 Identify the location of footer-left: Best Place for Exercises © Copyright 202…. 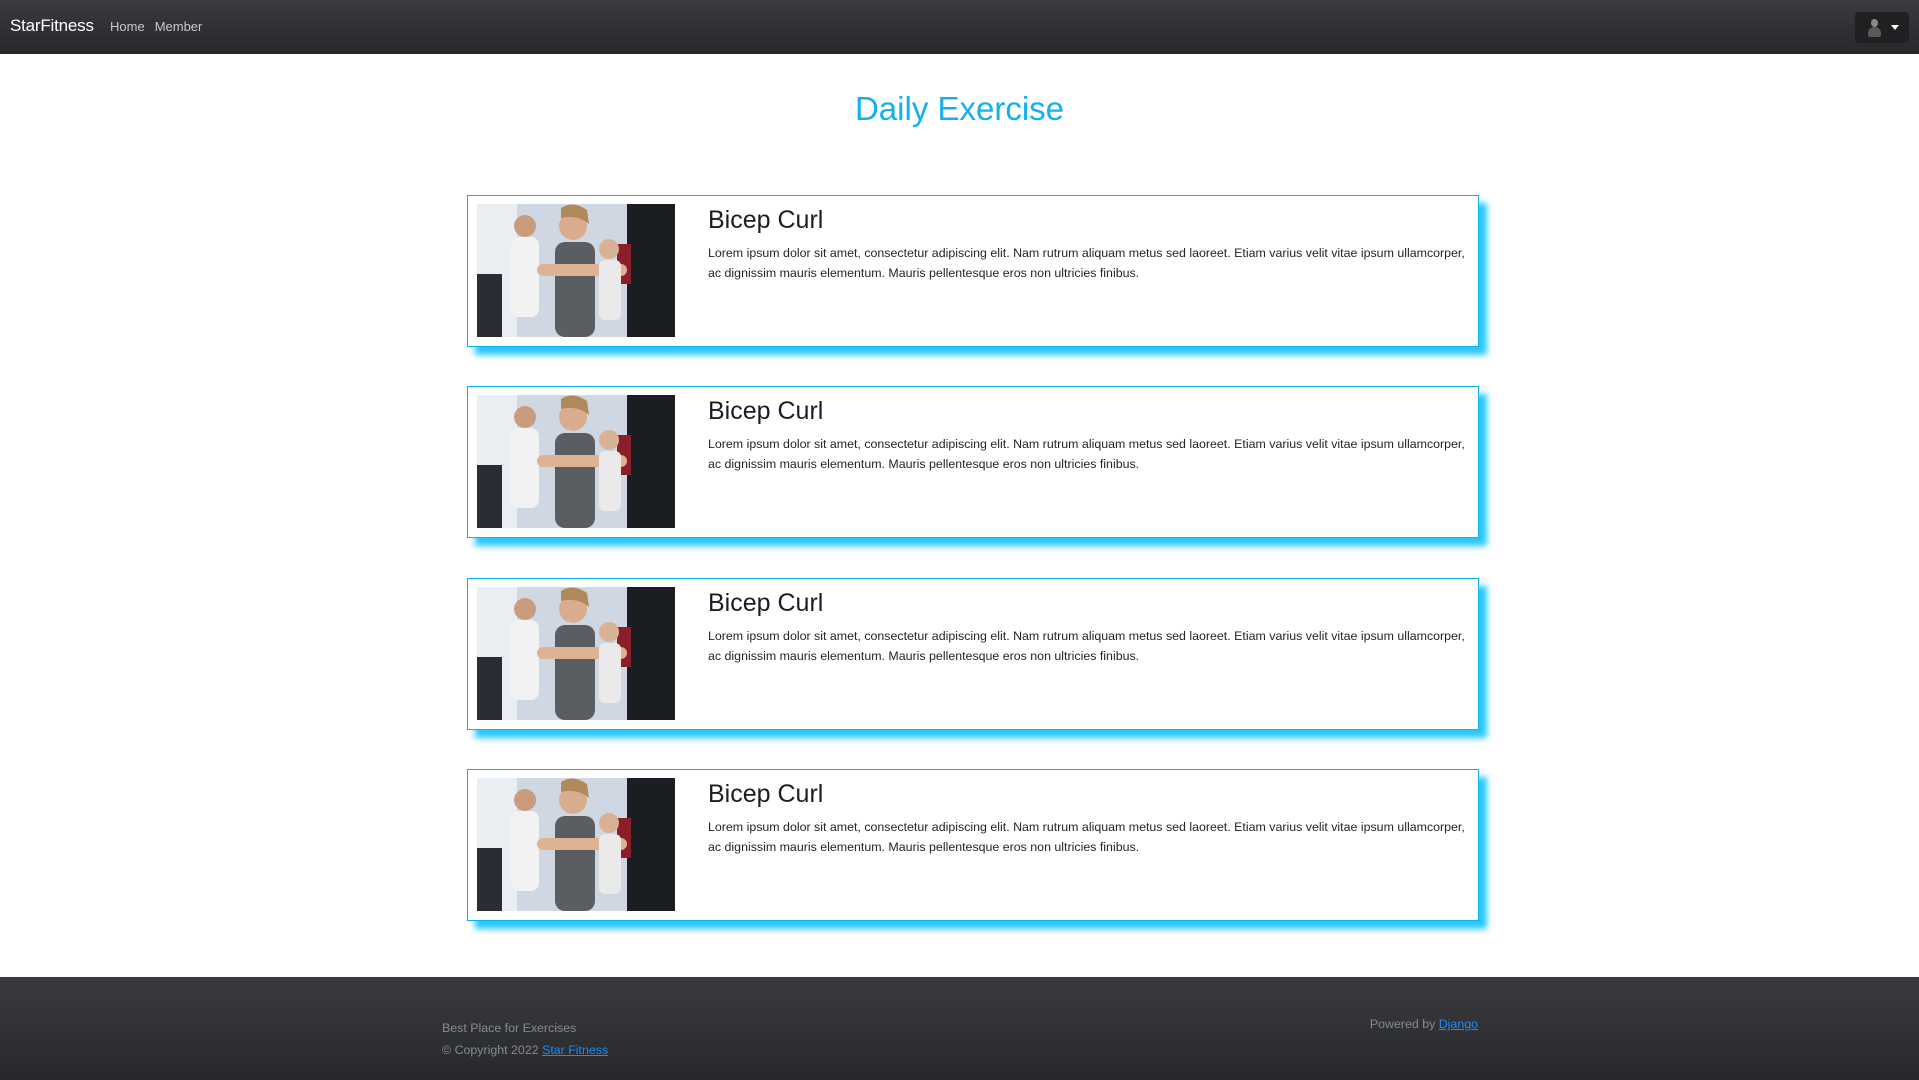
(525, 1039).